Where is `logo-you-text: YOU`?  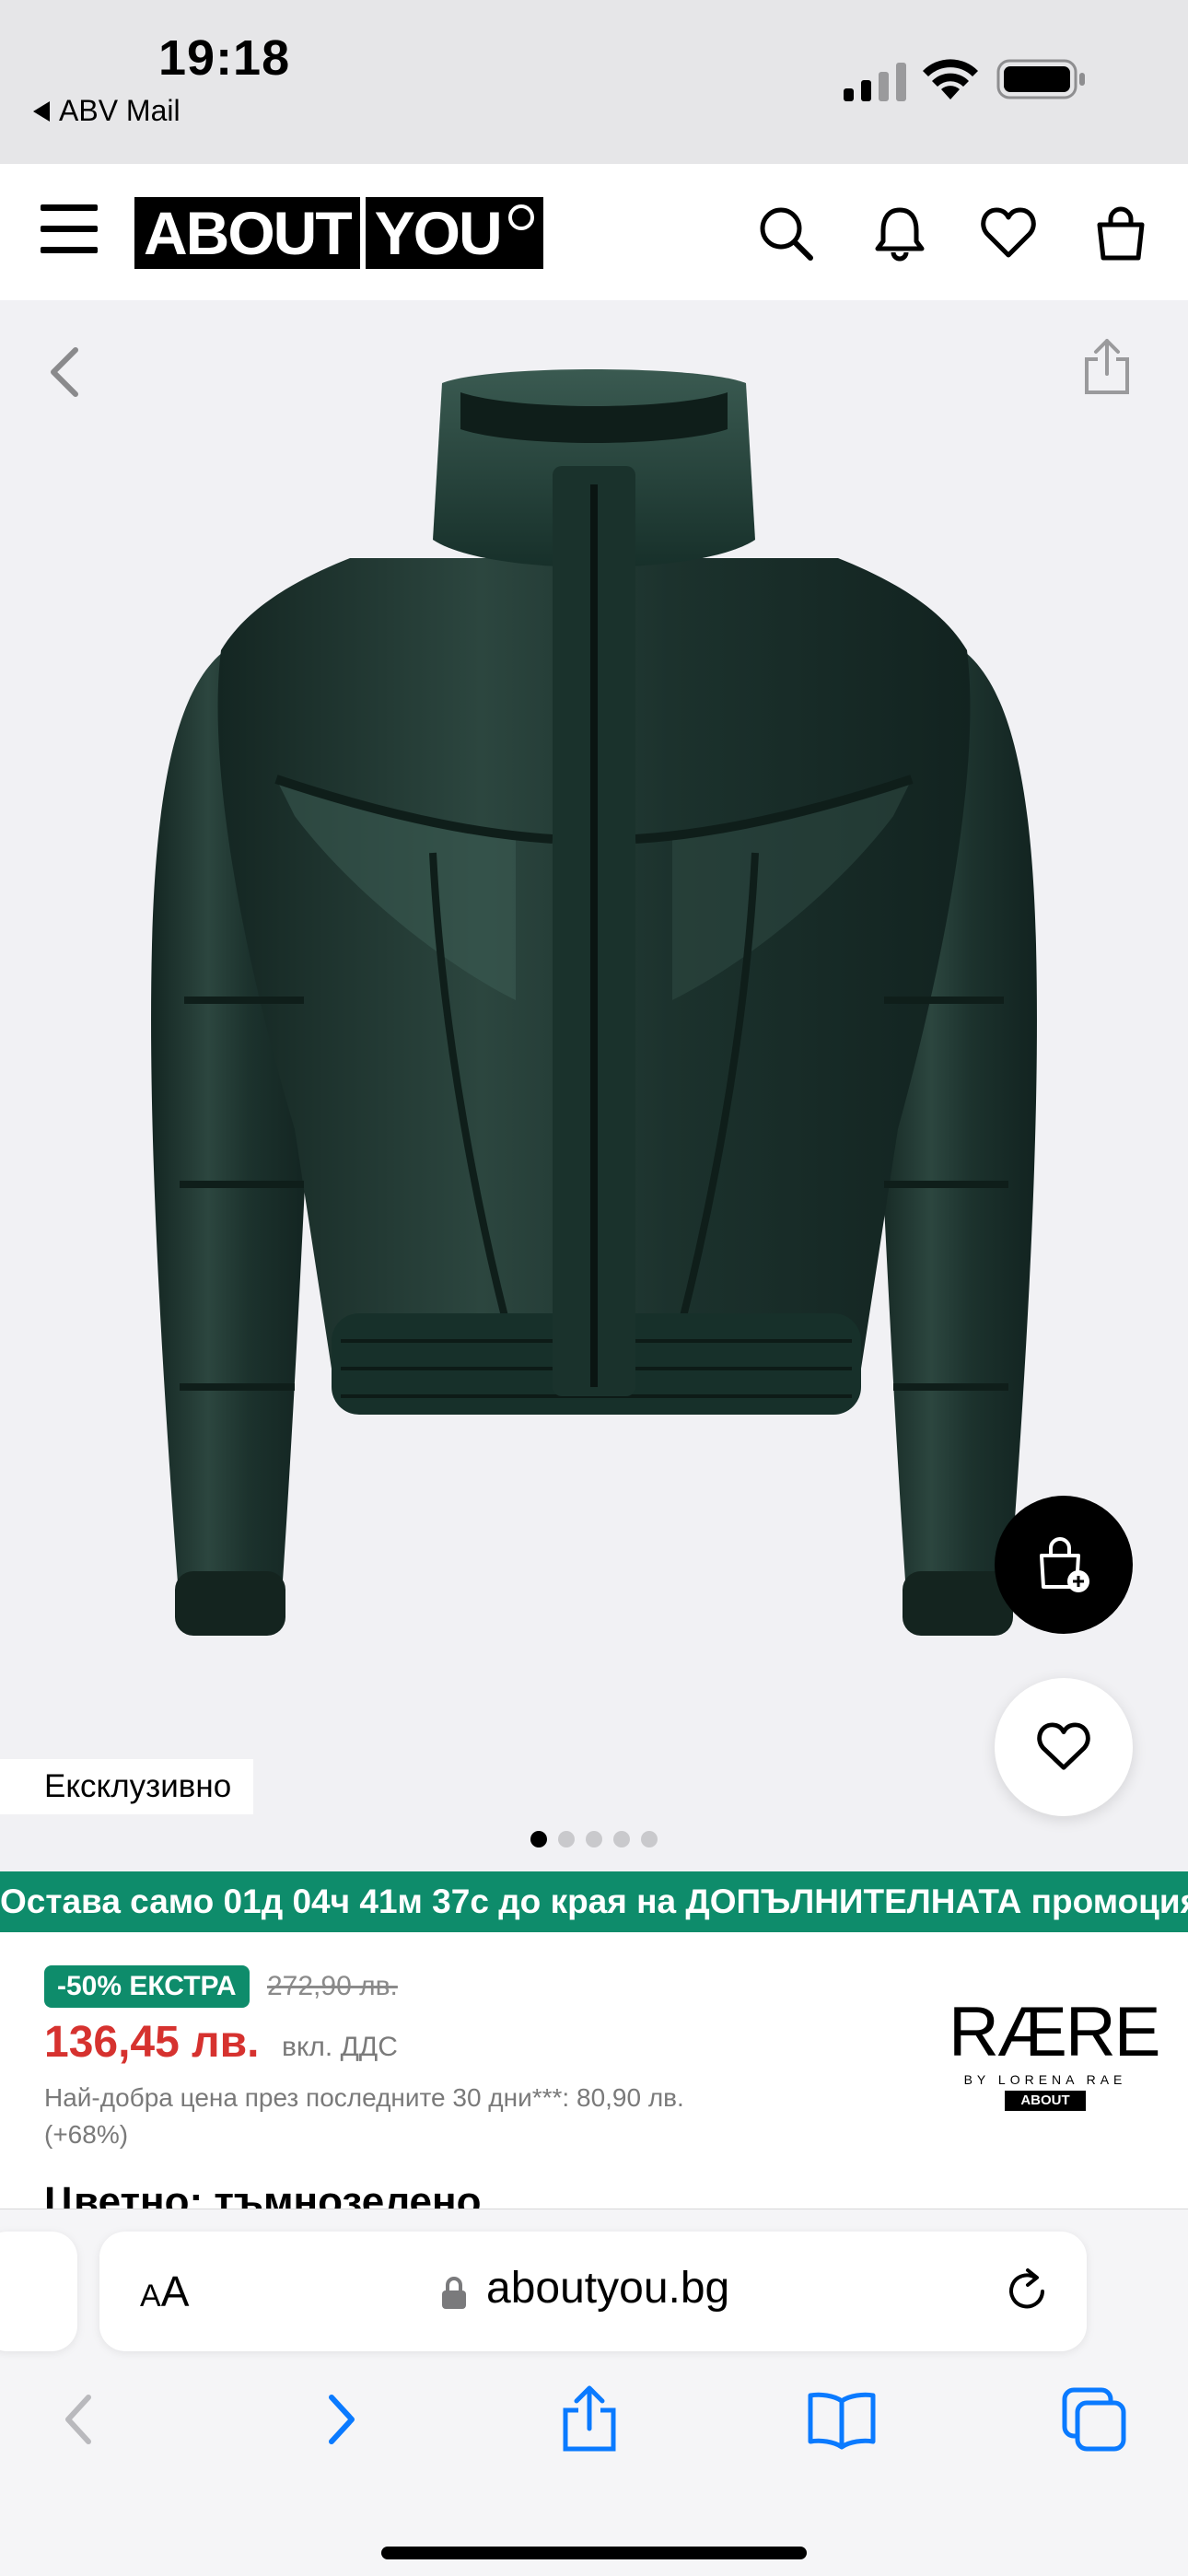
logo-you-text: YOU is located at coordinates (438, 233).